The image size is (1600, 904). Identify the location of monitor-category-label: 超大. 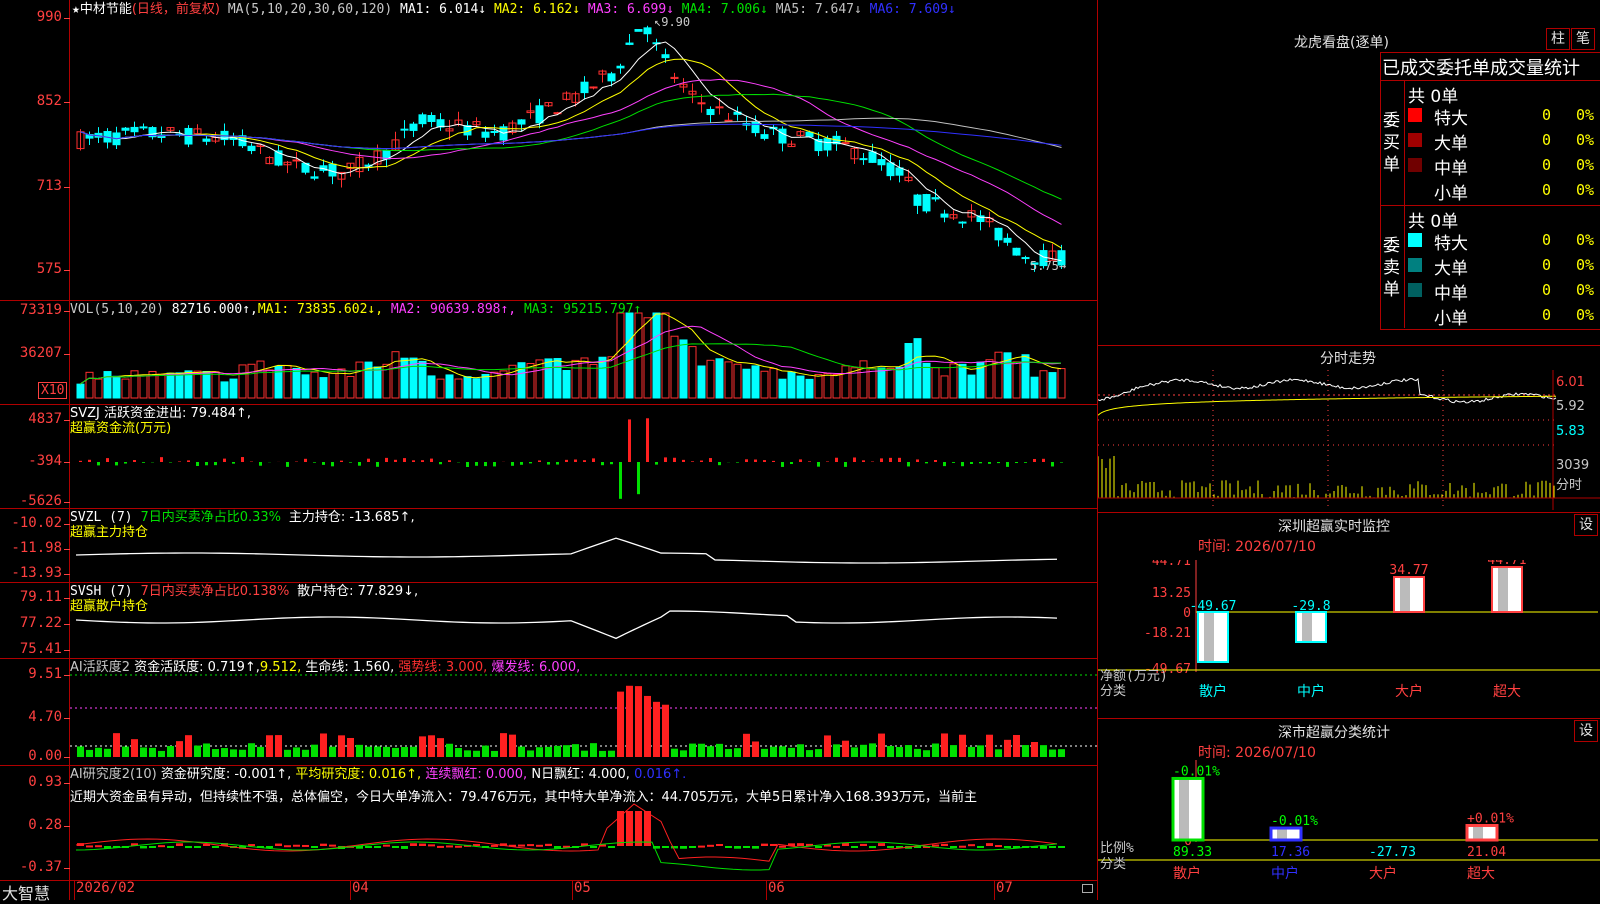
(1507, 692).